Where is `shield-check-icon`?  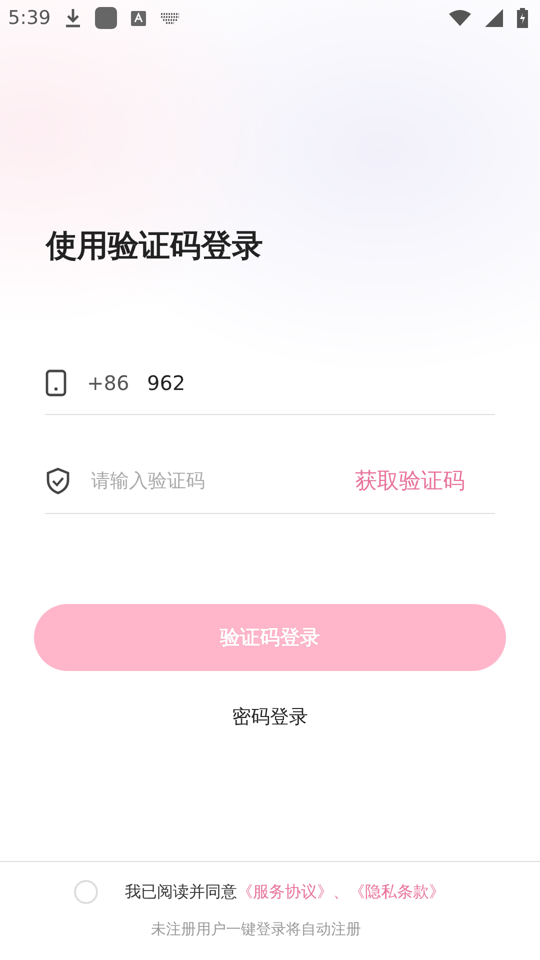 shield-check-icon is located at coordinates (58, 481).